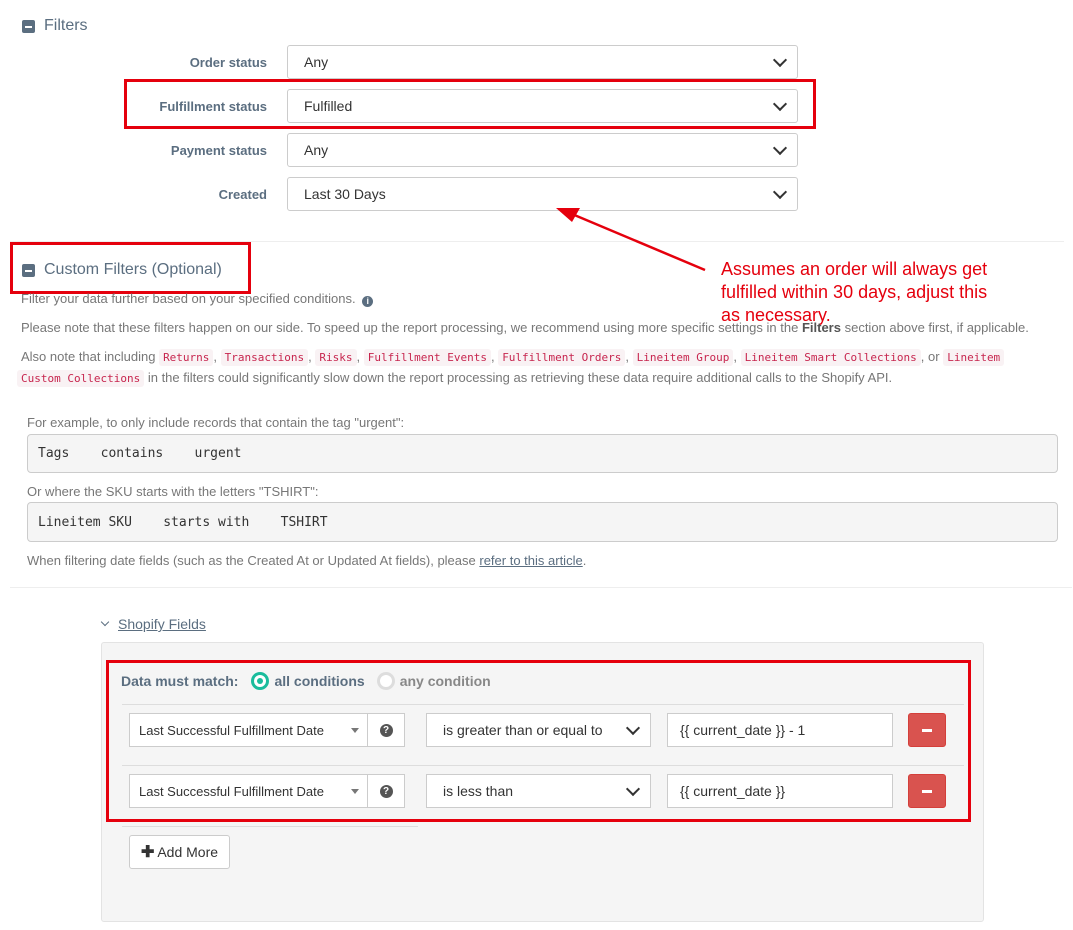  Describe the element at coordinates (162, 624) in the screenshot. I see `shopify-fields-label: Shopify Fields` at that location.